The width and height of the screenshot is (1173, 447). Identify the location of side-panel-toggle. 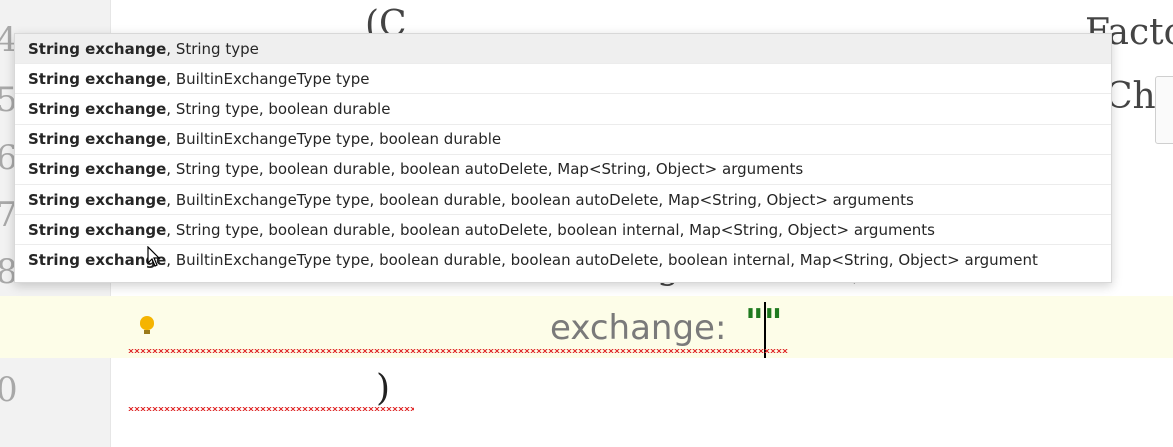
(1164, 110).